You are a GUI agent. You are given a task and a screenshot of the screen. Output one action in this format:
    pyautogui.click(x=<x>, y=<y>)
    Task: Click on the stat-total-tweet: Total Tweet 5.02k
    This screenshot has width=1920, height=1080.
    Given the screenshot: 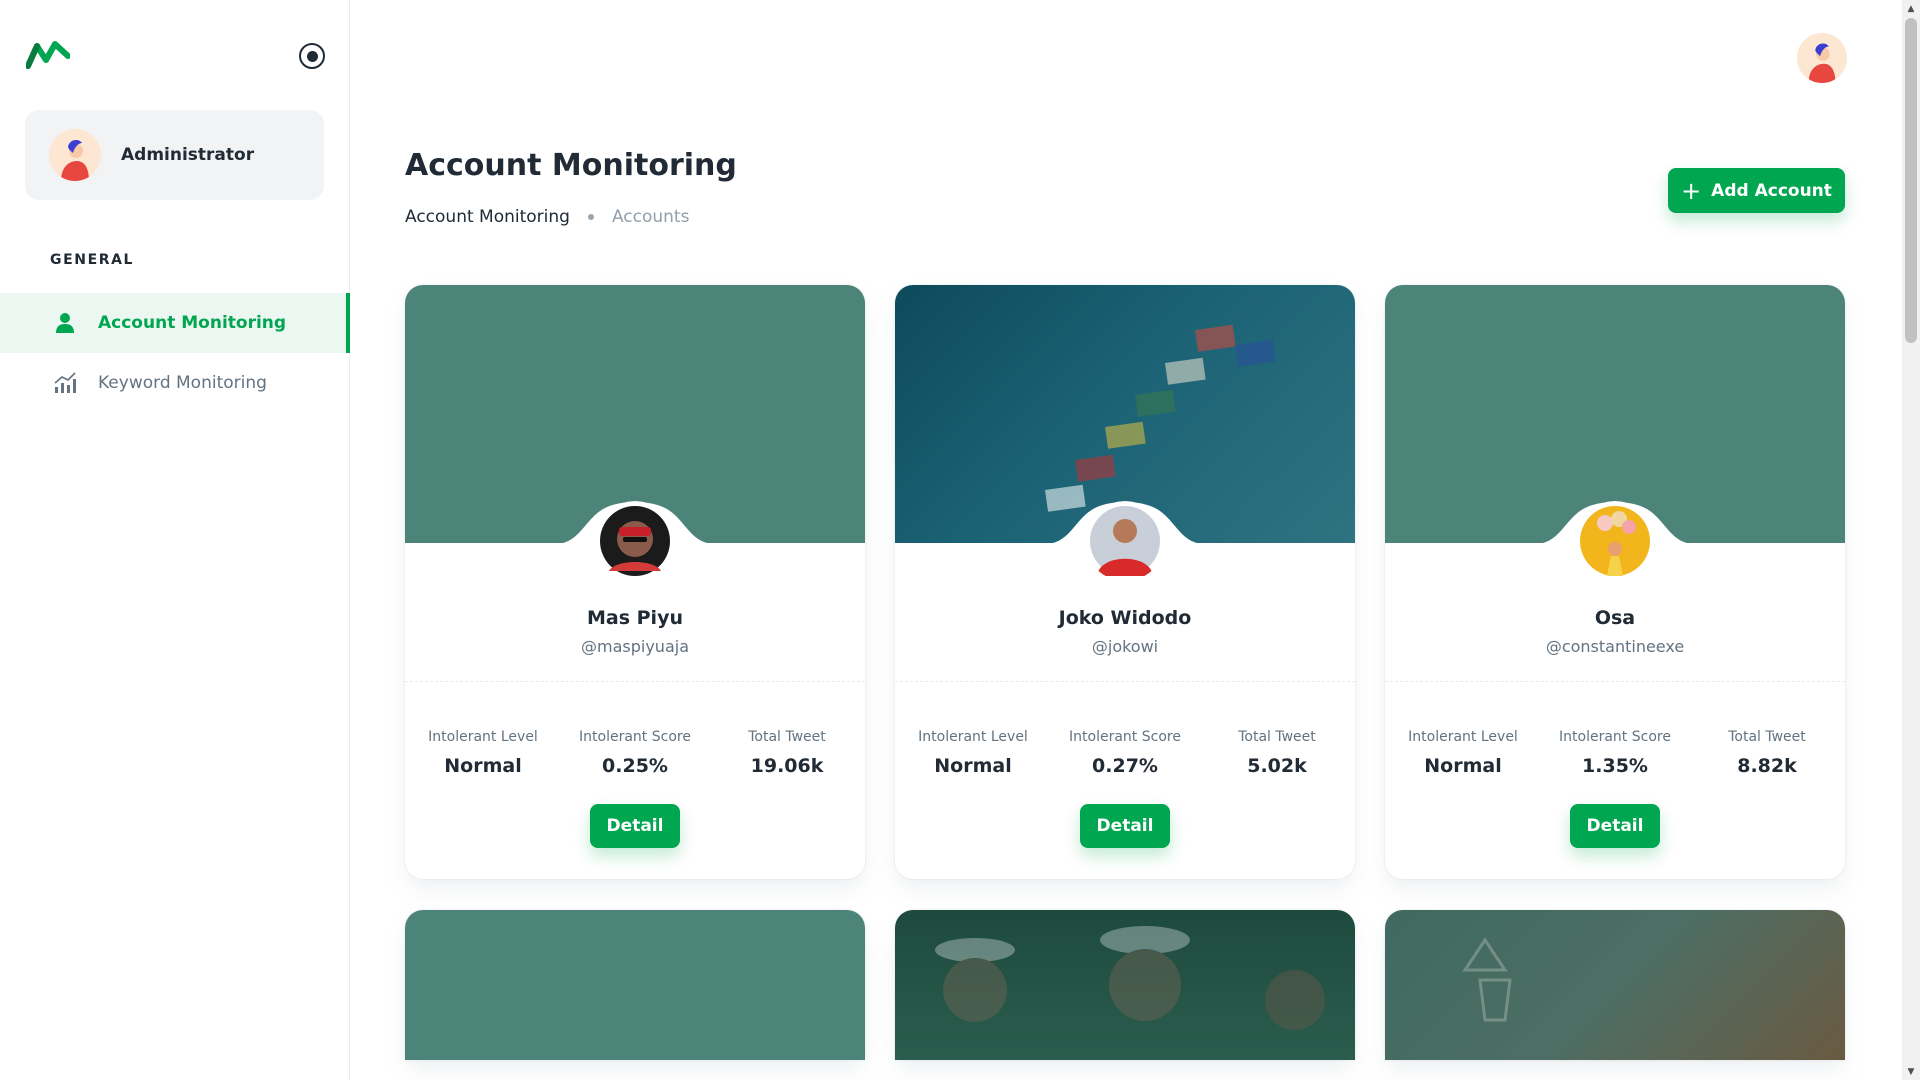 What is the action you would take?
    pyautogui.click(x=1277, y=753)
    